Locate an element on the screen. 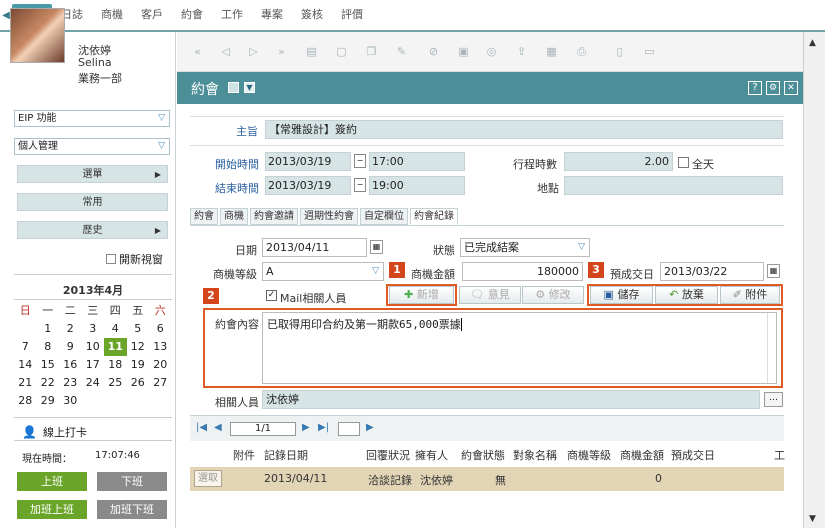  tab-review: 評價 is located at coordinates (352, 15).